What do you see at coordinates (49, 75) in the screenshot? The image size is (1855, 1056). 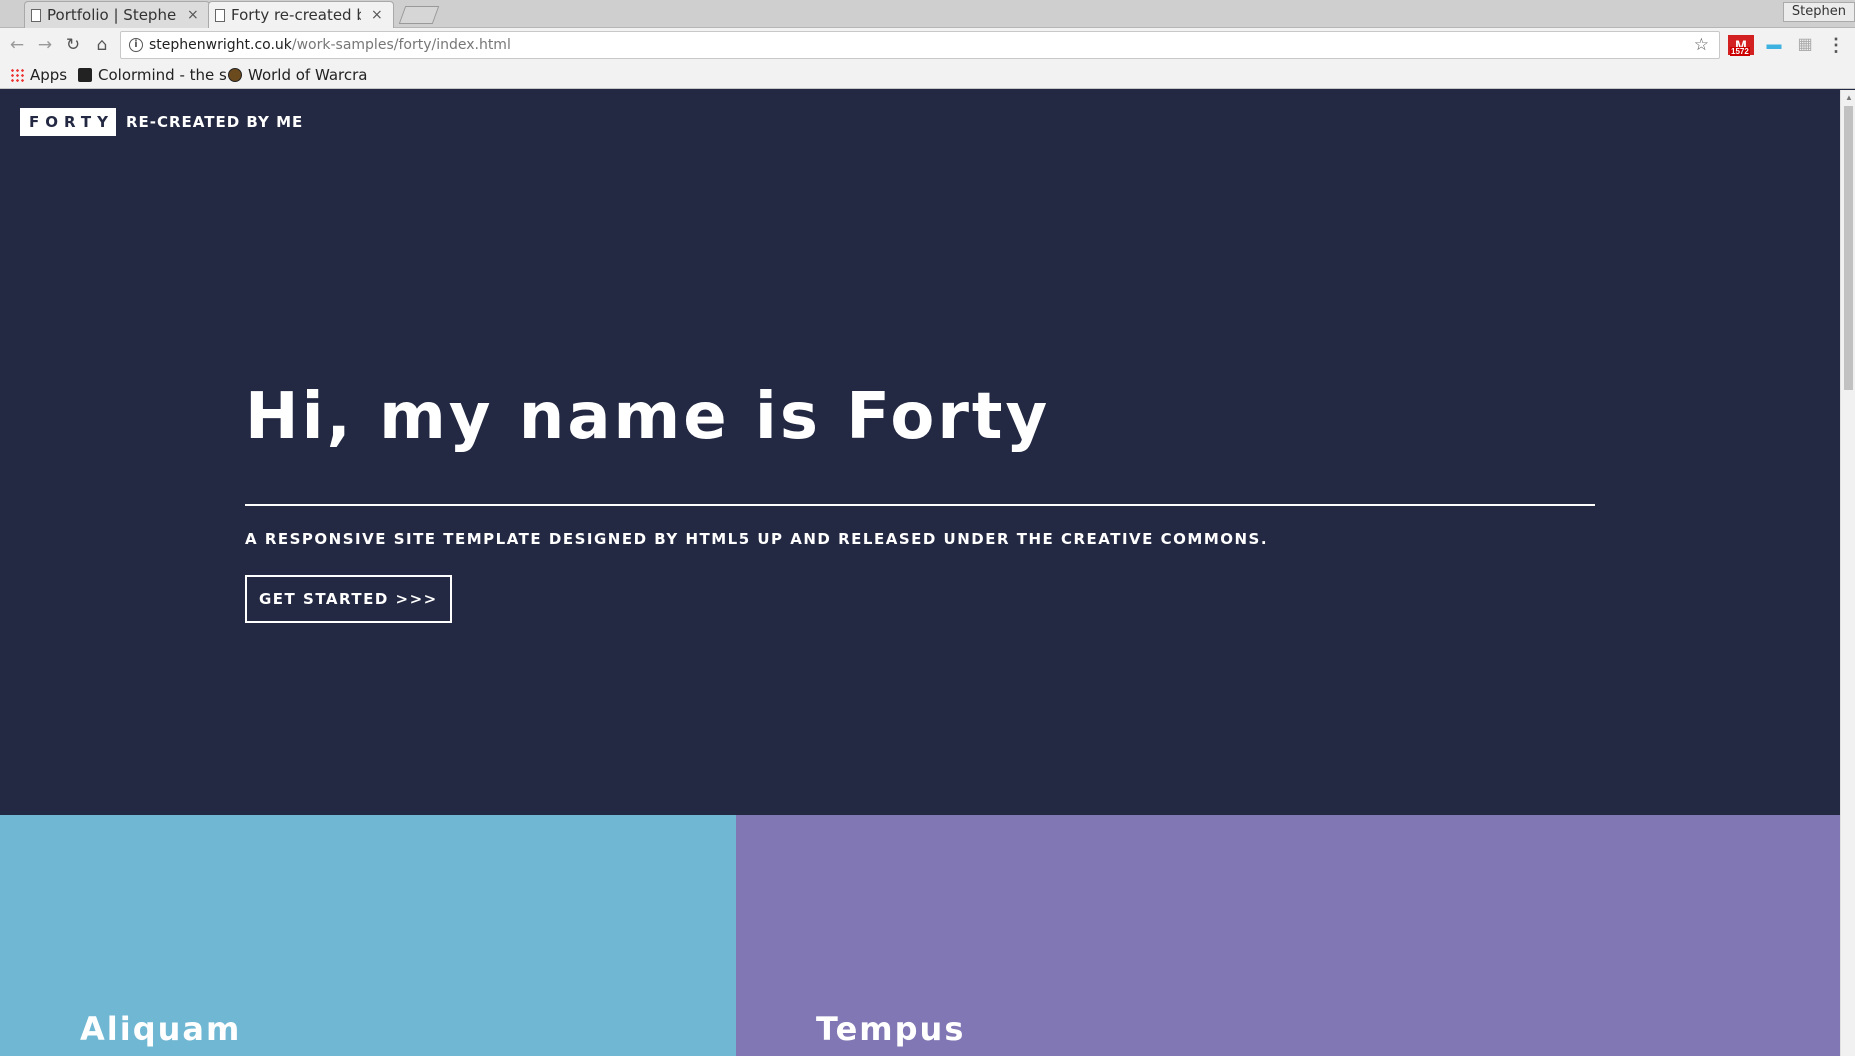 I see `bookmark-label: Apps` at bounding box center [49, 75].